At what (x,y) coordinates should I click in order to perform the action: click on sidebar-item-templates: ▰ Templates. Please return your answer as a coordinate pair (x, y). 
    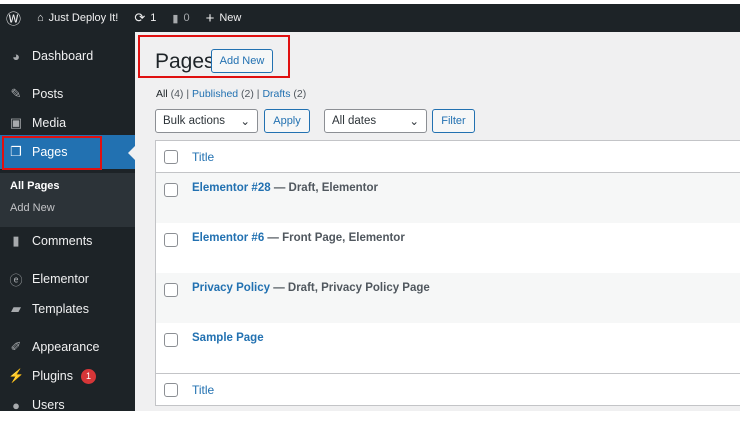
    Looking at the image, I should click on (67, 309).